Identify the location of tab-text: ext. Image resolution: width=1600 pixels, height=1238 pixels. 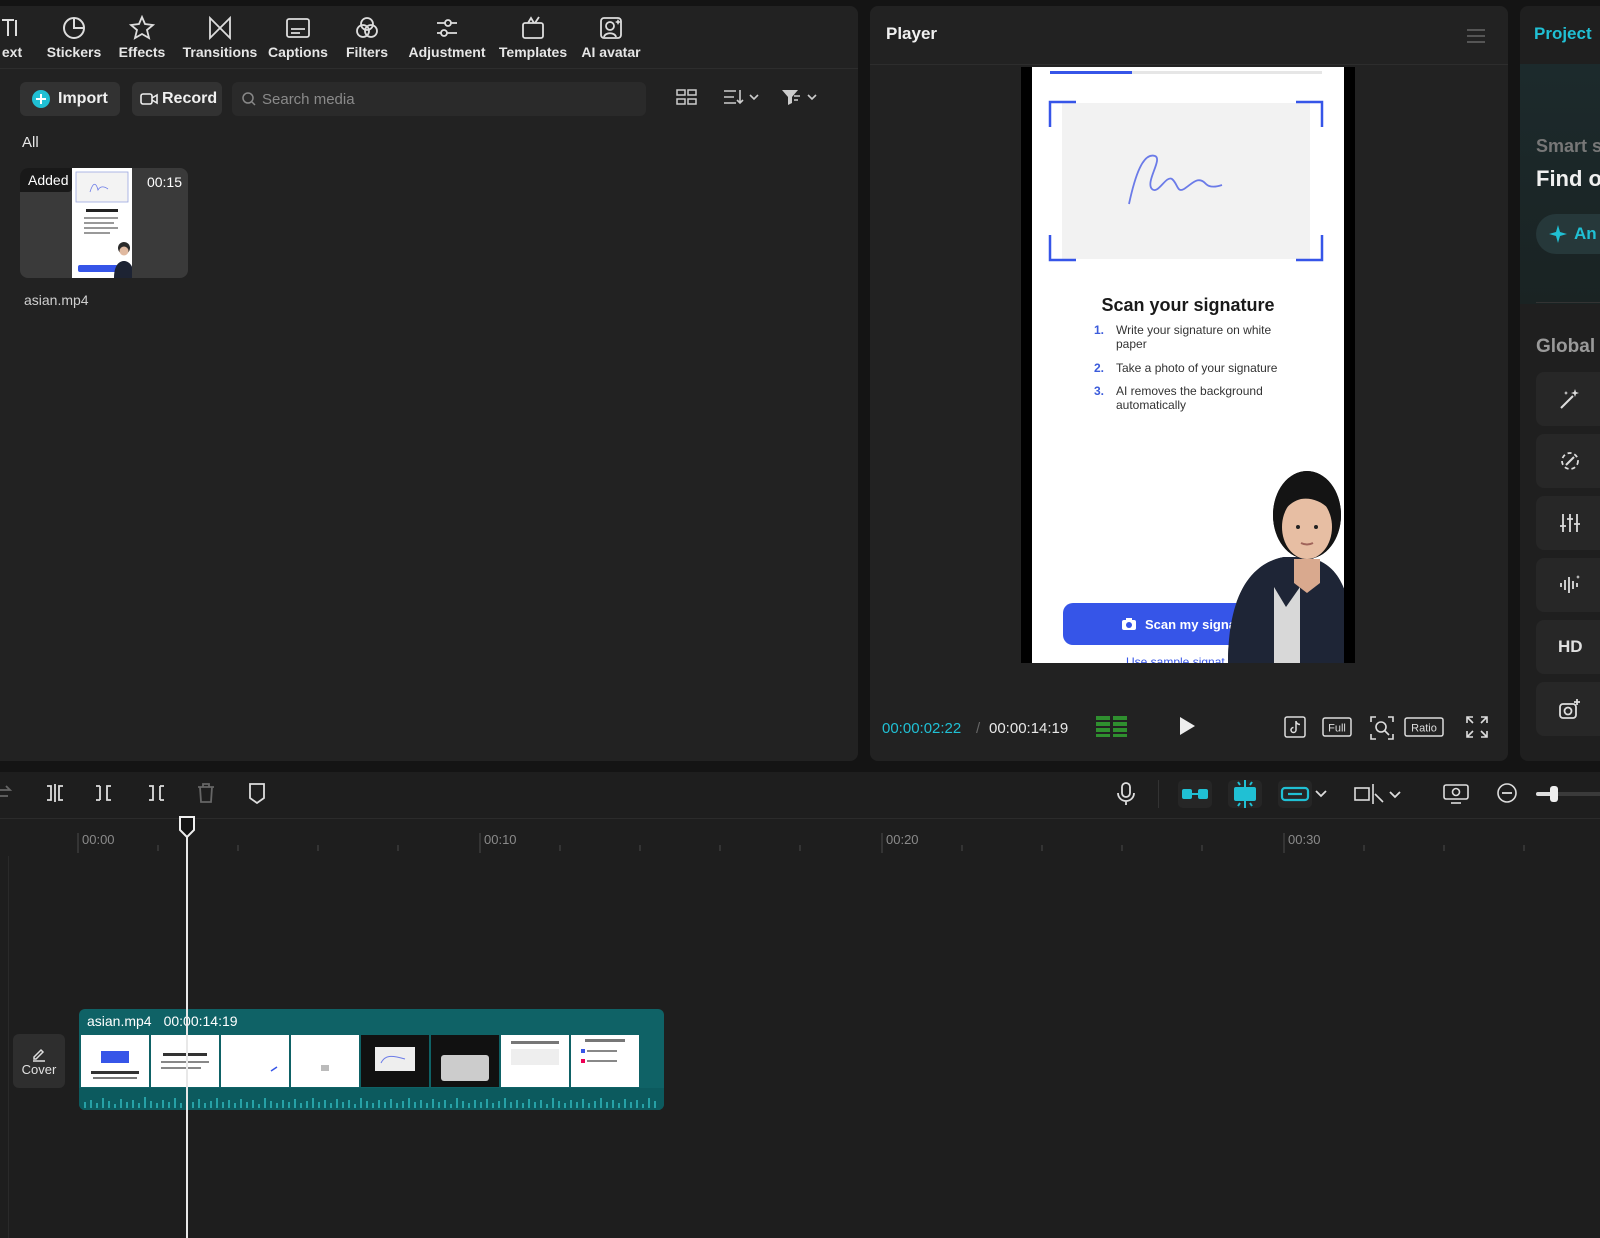
(16, 40).